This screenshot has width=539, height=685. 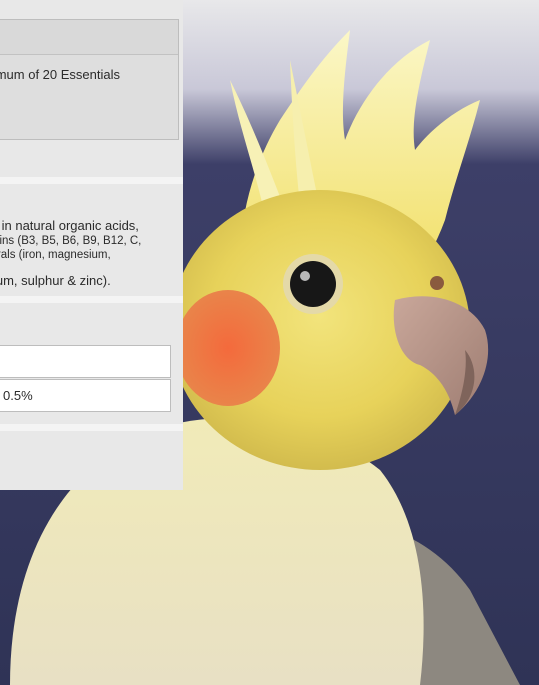 I want to click on benefits-line-3: minerals (iron, magnesium,, so click(x=55, y=255).